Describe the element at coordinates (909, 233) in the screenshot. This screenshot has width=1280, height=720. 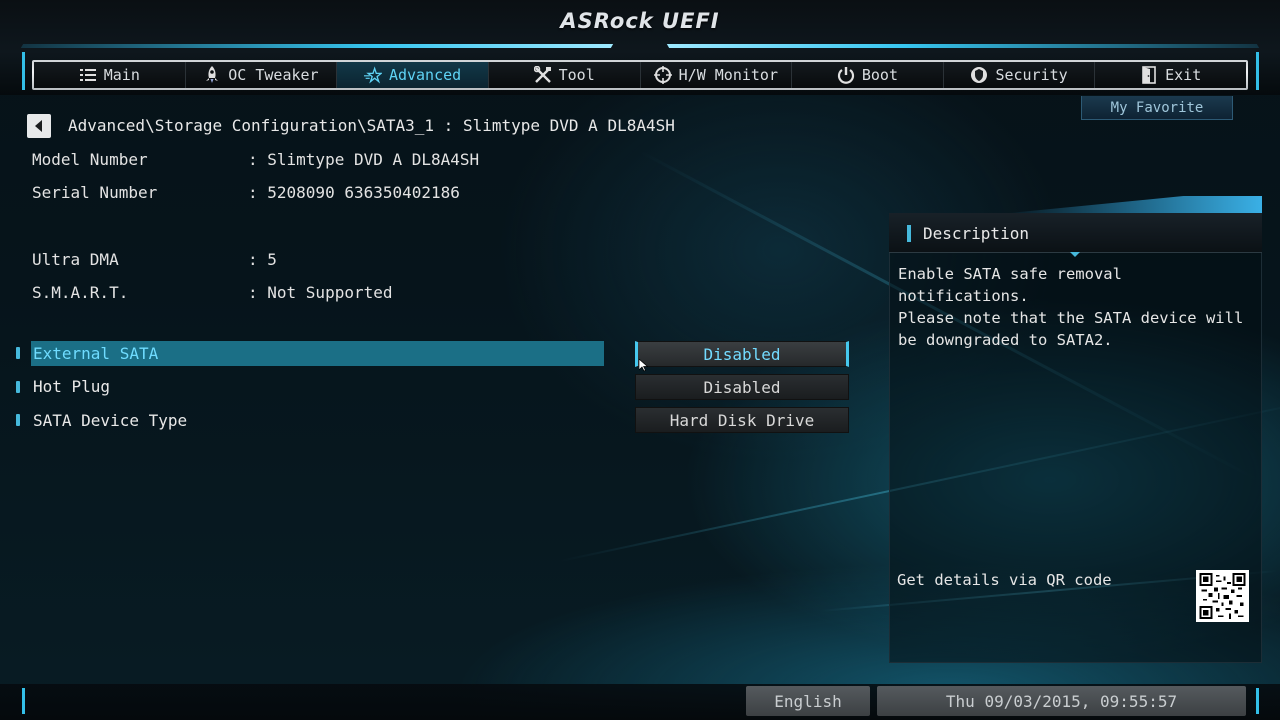
I see `description-marker` at that location.